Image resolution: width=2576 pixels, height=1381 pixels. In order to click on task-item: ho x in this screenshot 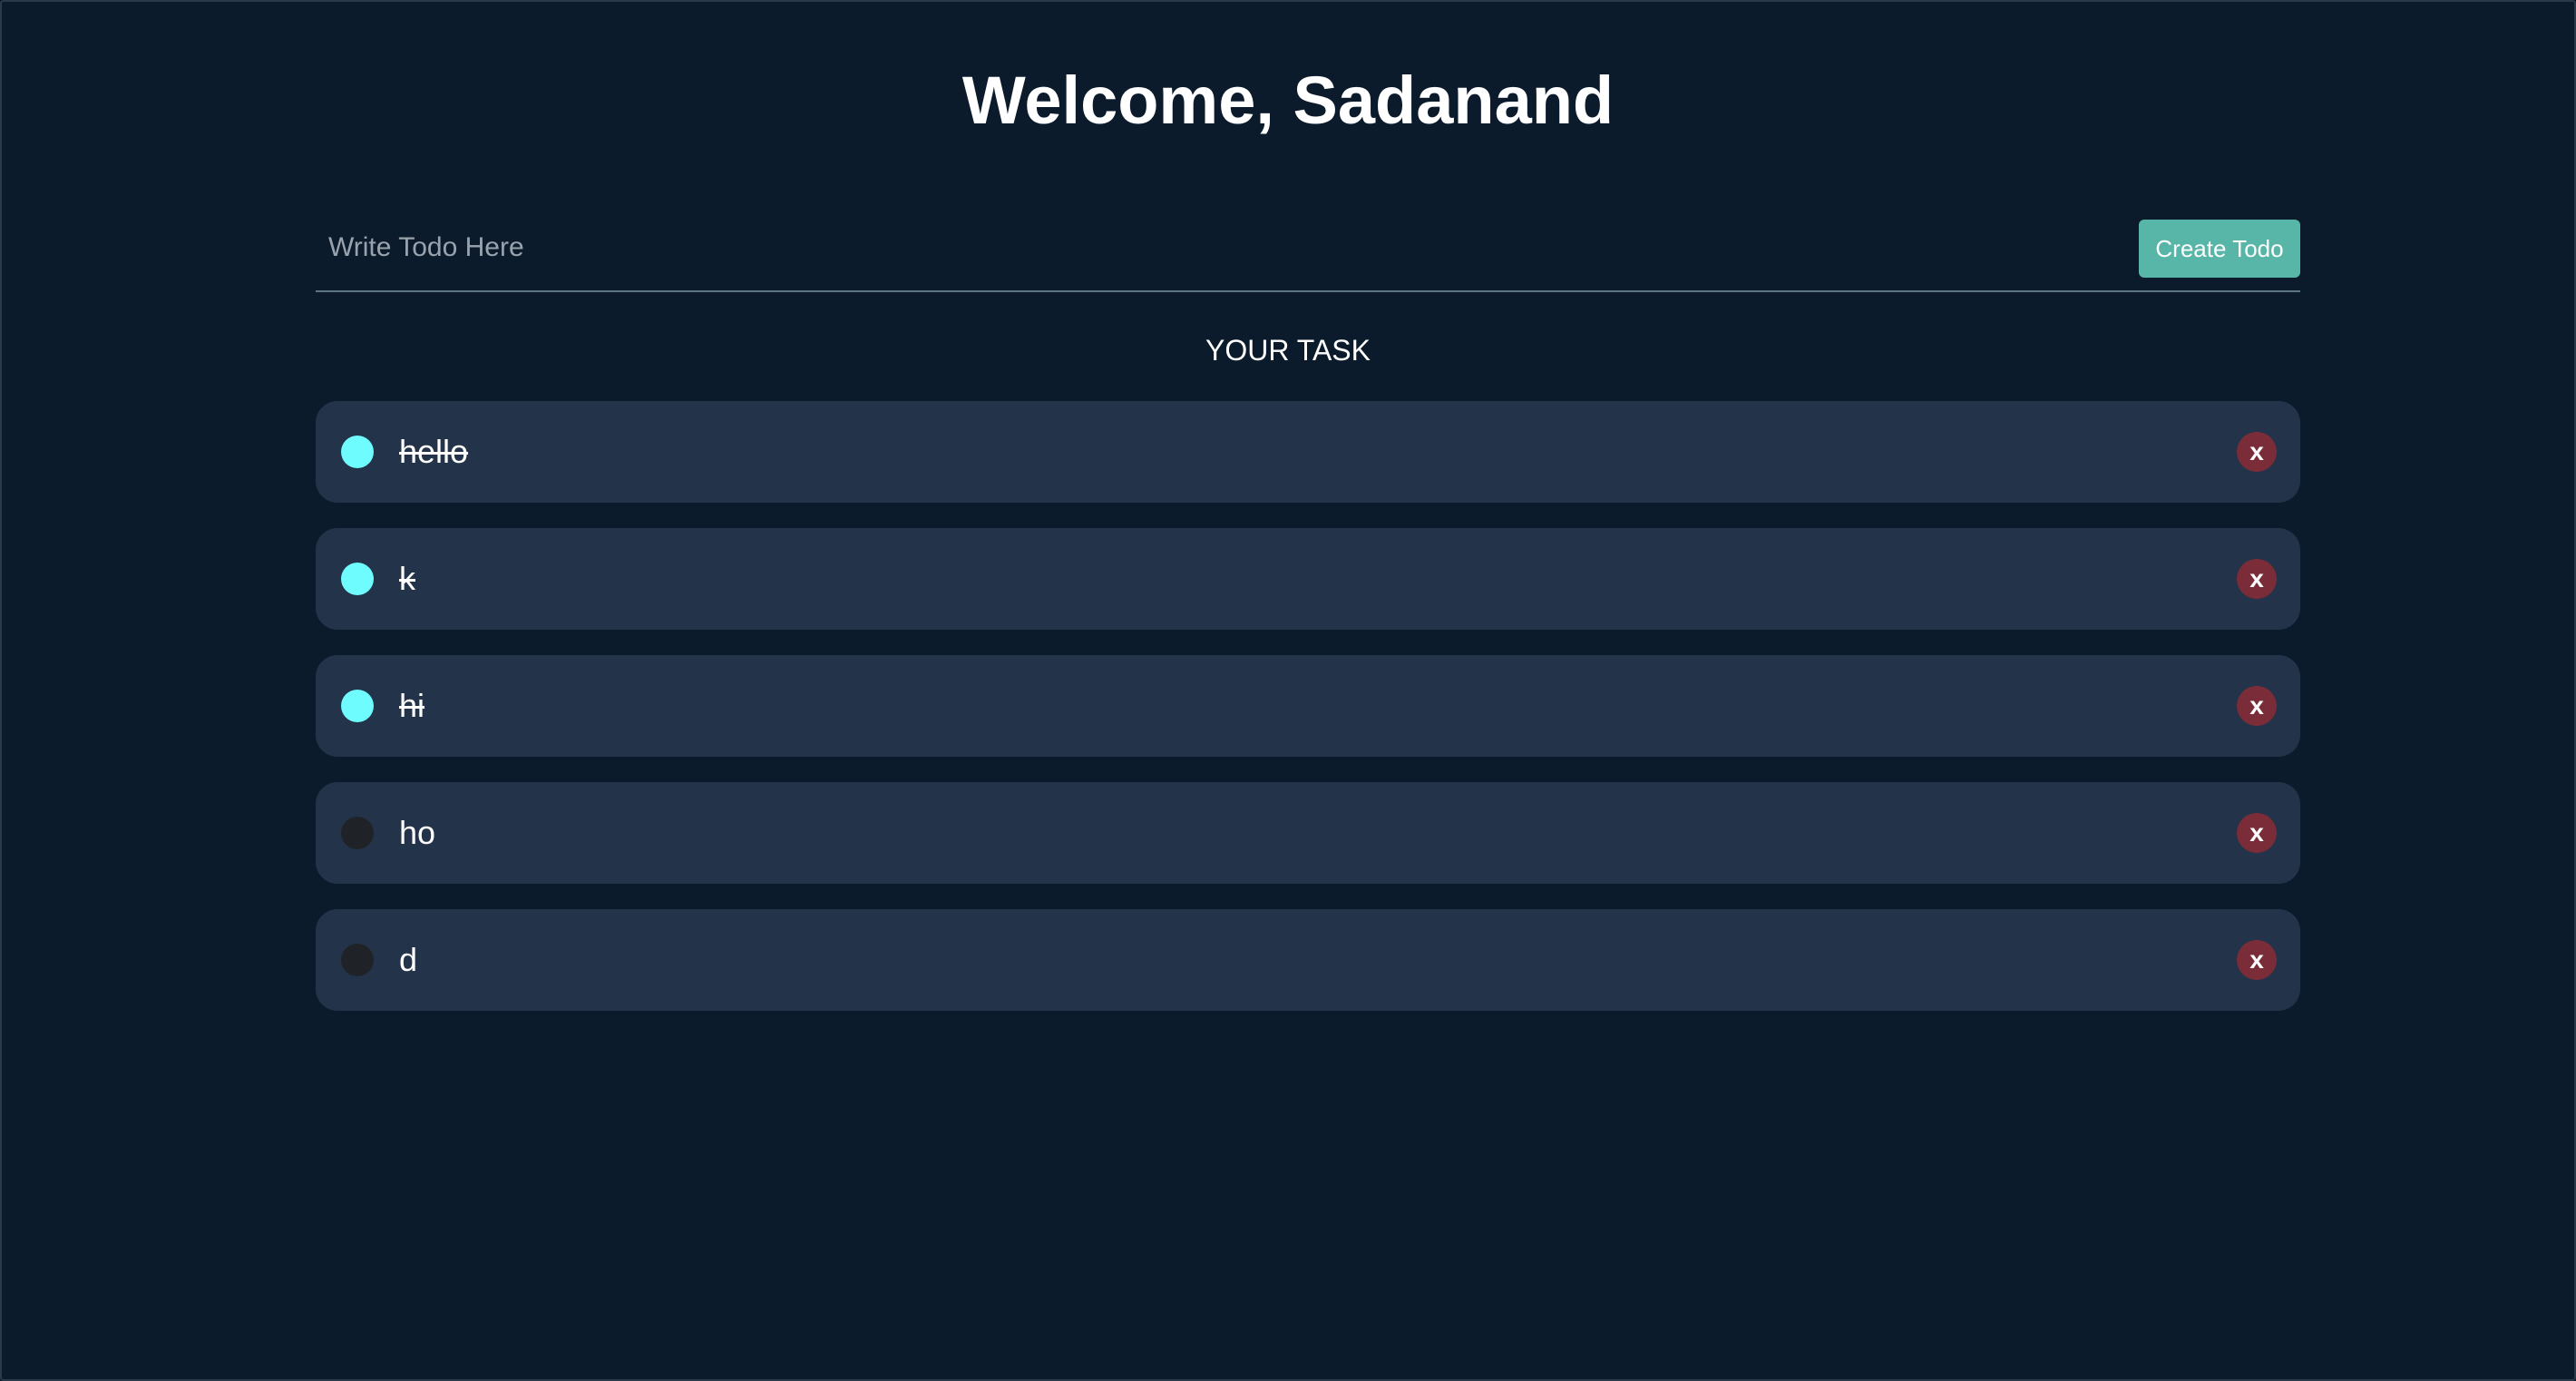, I will do `click(1308, 833)`.